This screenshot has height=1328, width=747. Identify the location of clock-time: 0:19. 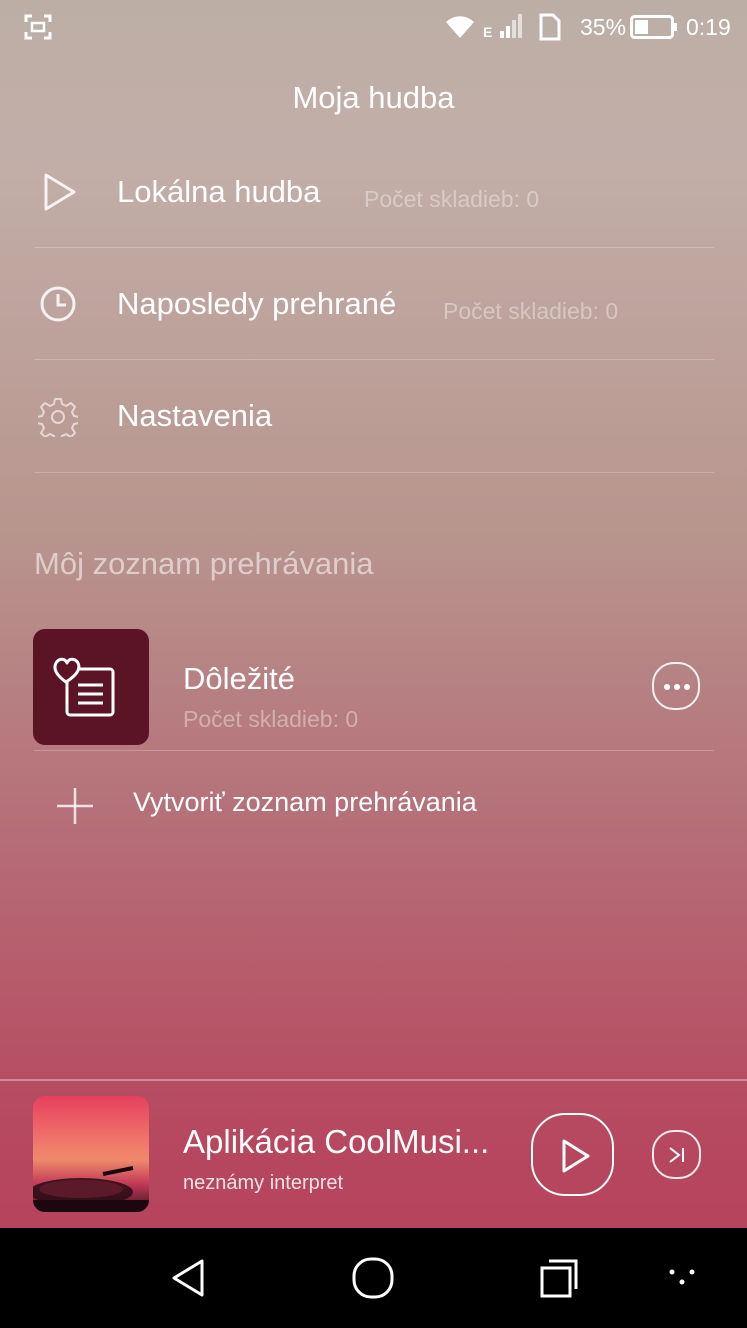
(708, 27).